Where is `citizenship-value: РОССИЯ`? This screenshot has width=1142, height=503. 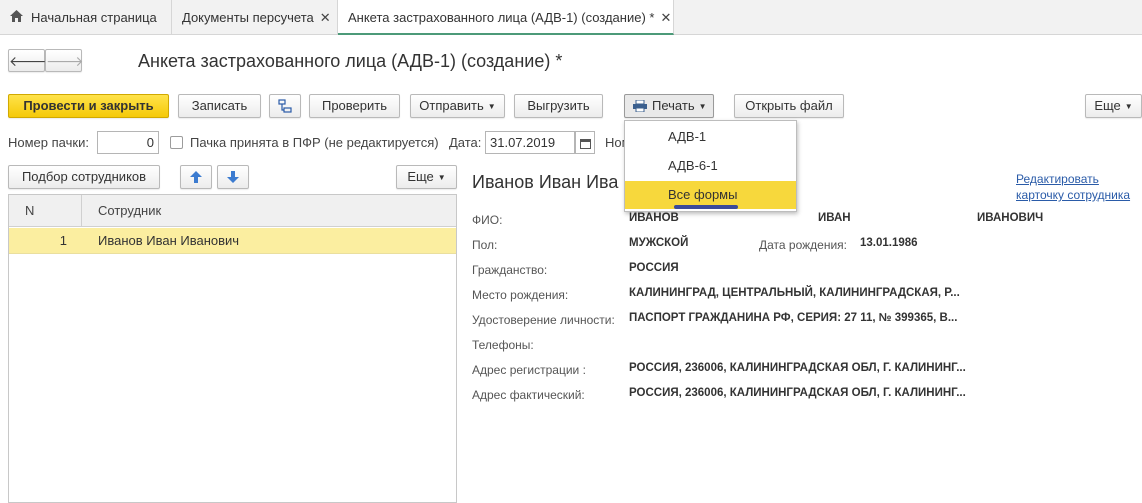 citizenship-value: РОССИЯ is located at coordinates (654, 268).